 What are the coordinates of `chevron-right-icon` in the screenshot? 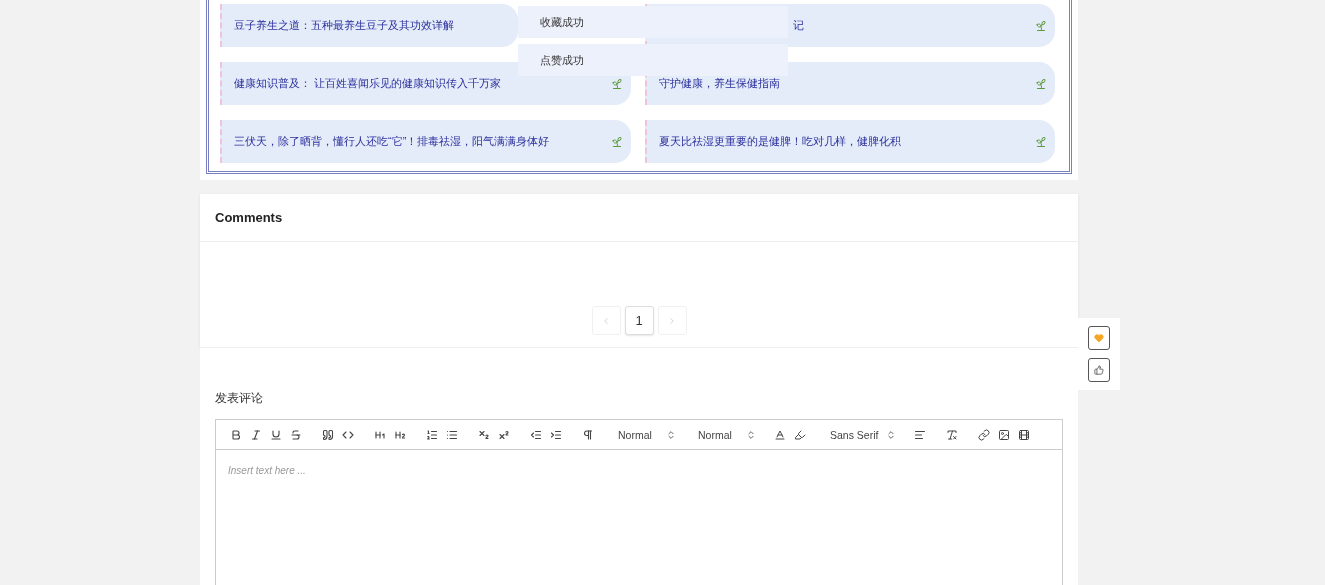 It's located at (672, 320).